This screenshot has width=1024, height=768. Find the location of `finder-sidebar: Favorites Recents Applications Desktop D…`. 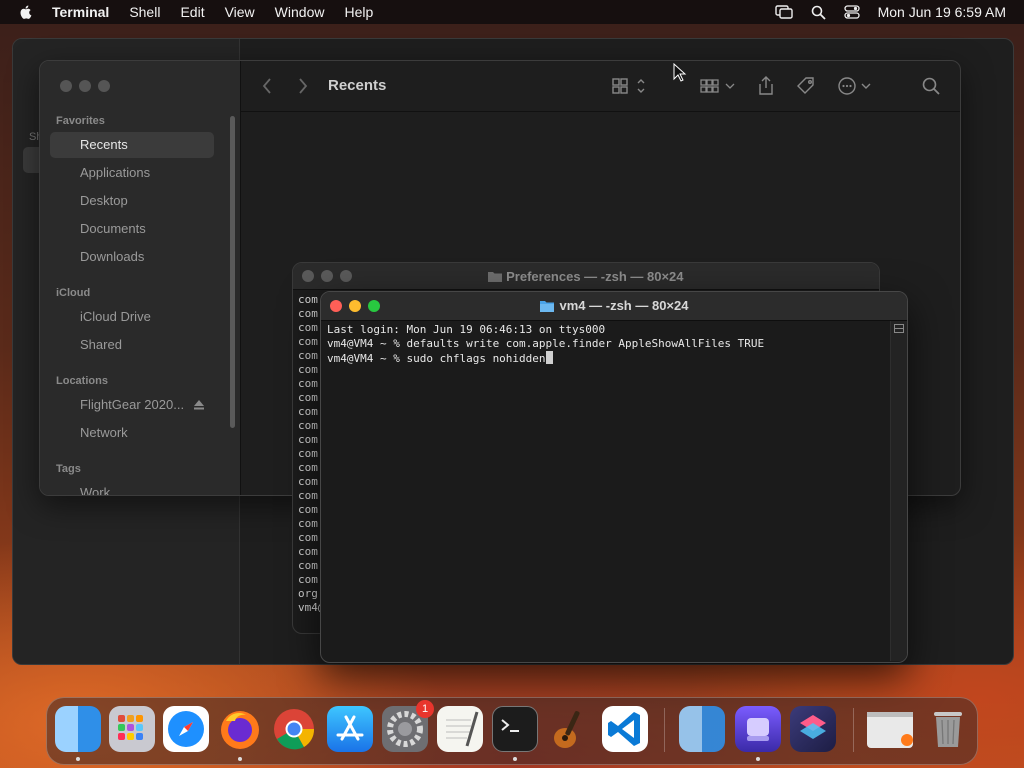

finder-sidebar: Favorites Recents Applications Desktop D… is located at coordinates (140, 278).